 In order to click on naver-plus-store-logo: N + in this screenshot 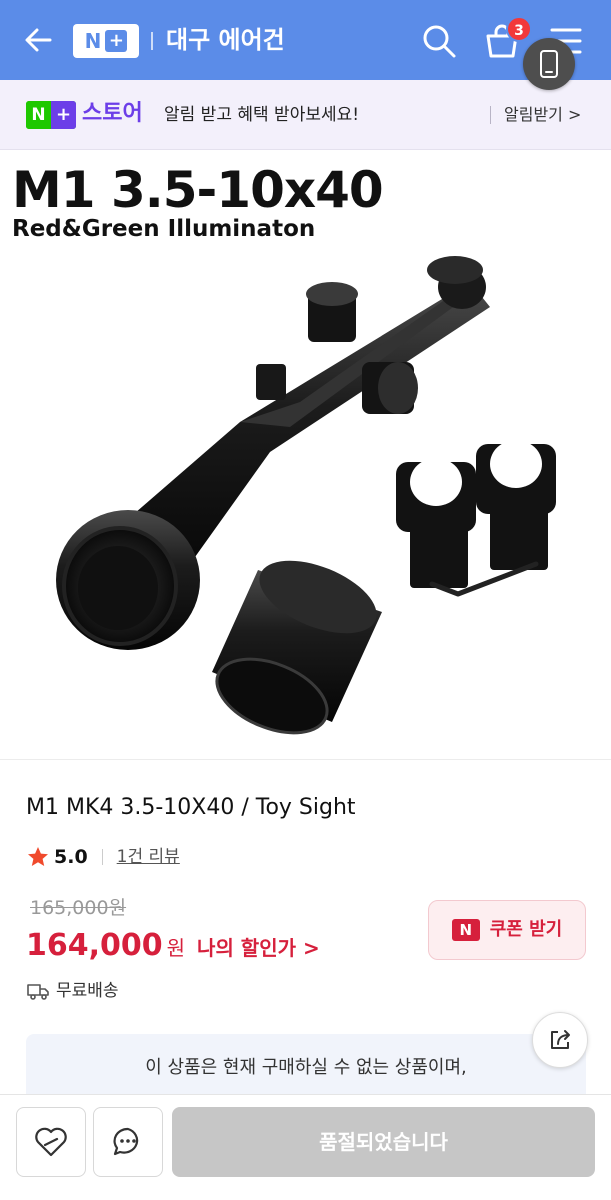, I will do `click(51, 115)`.